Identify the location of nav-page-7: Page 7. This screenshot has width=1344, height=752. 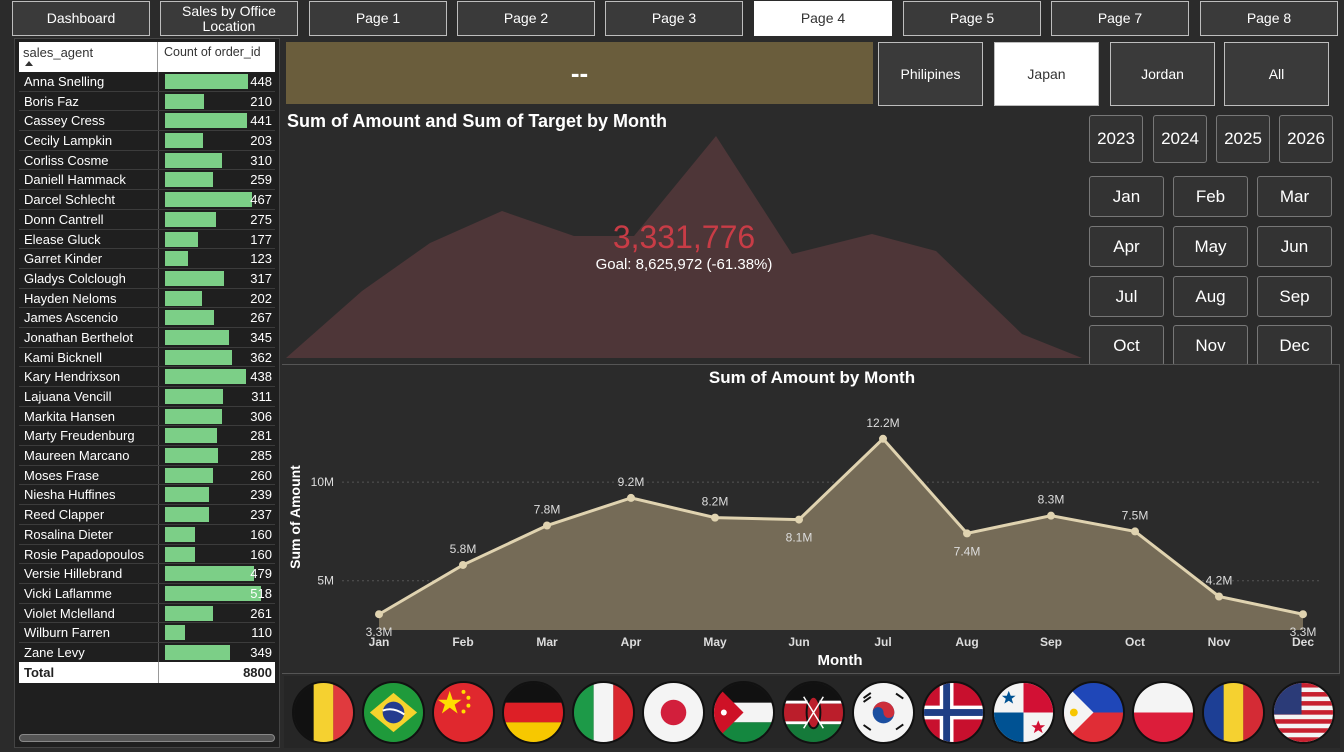
(1120, 18).